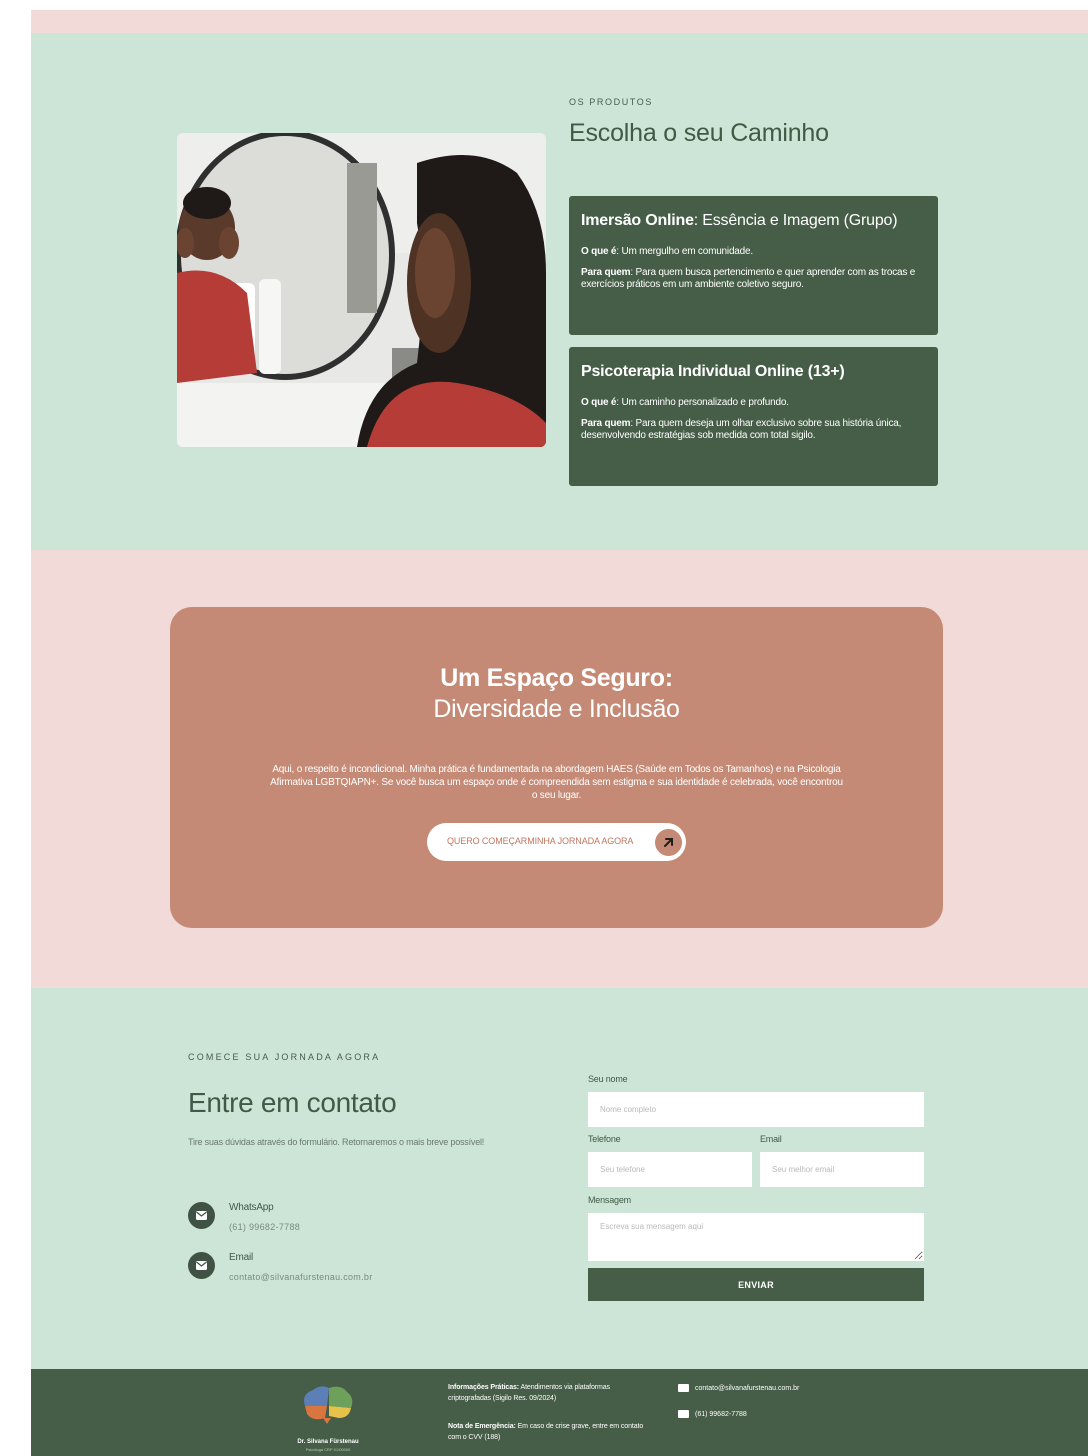 This screenshot has height=1456, width=1088. What do you see at coordinates (604, 1139) in the screenshot?
I see `phone-label: Telefone` at bounding box center [604, 1139].